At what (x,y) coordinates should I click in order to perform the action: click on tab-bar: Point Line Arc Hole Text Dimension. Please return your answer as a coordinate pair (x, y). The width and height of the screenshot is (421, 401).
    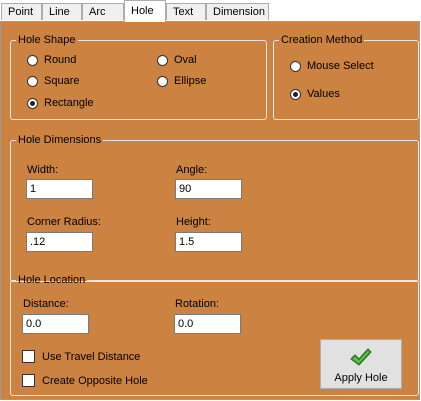
    Looking at the image, I should click on (210, 11).